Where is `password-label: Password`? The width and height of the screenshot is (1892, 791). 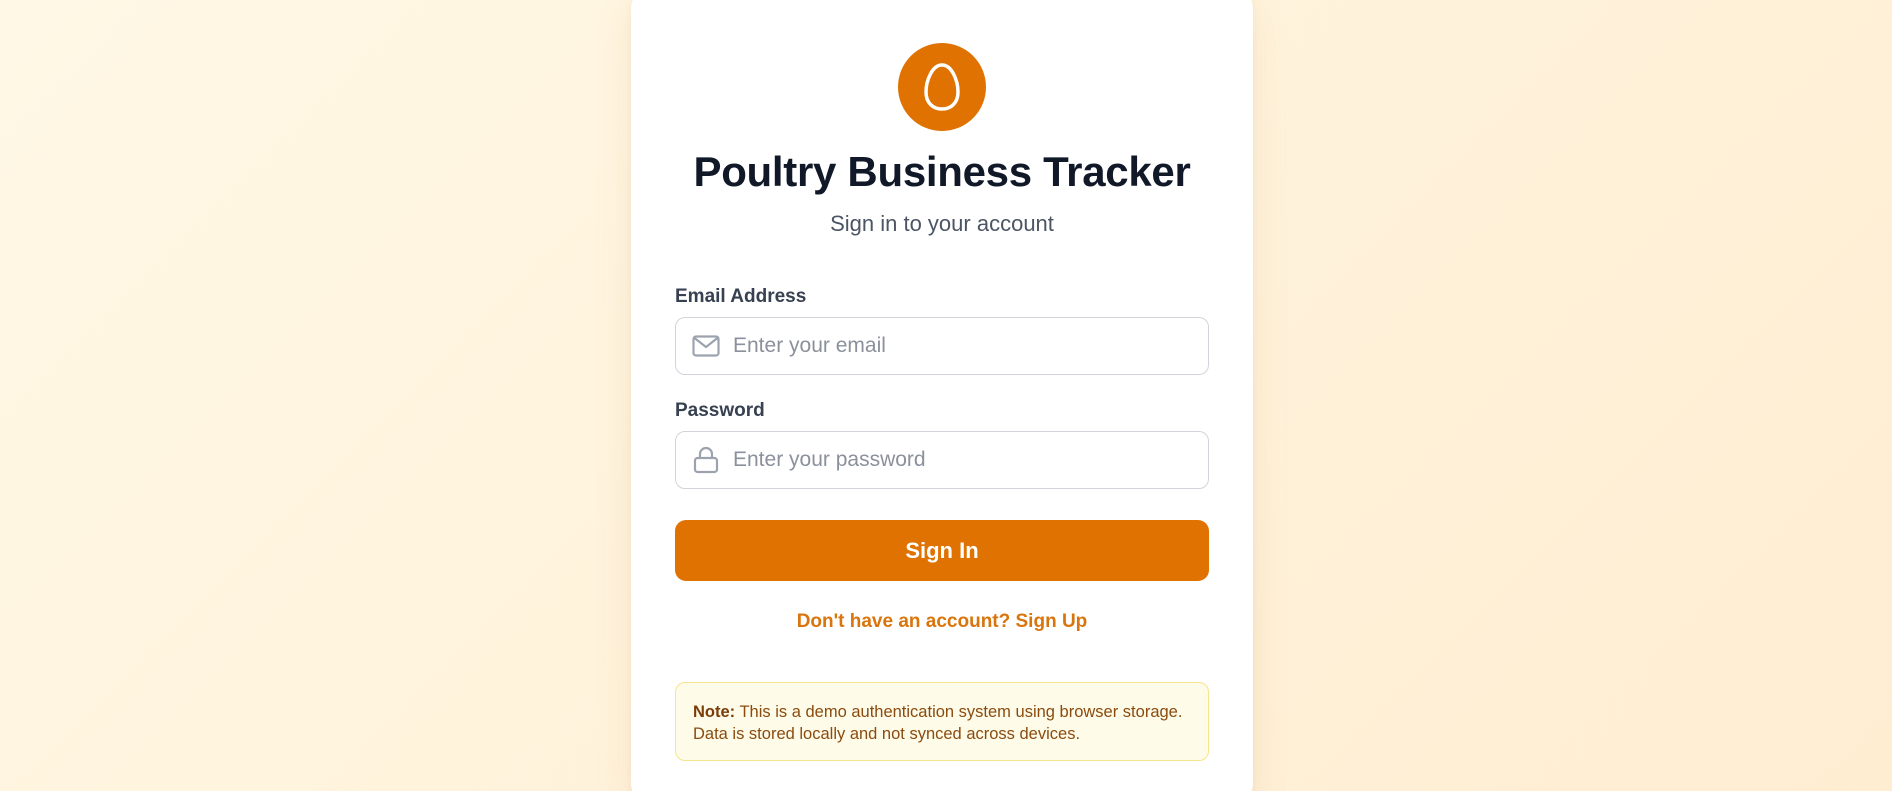
password-label: Password is located at coordinates (720, 410).